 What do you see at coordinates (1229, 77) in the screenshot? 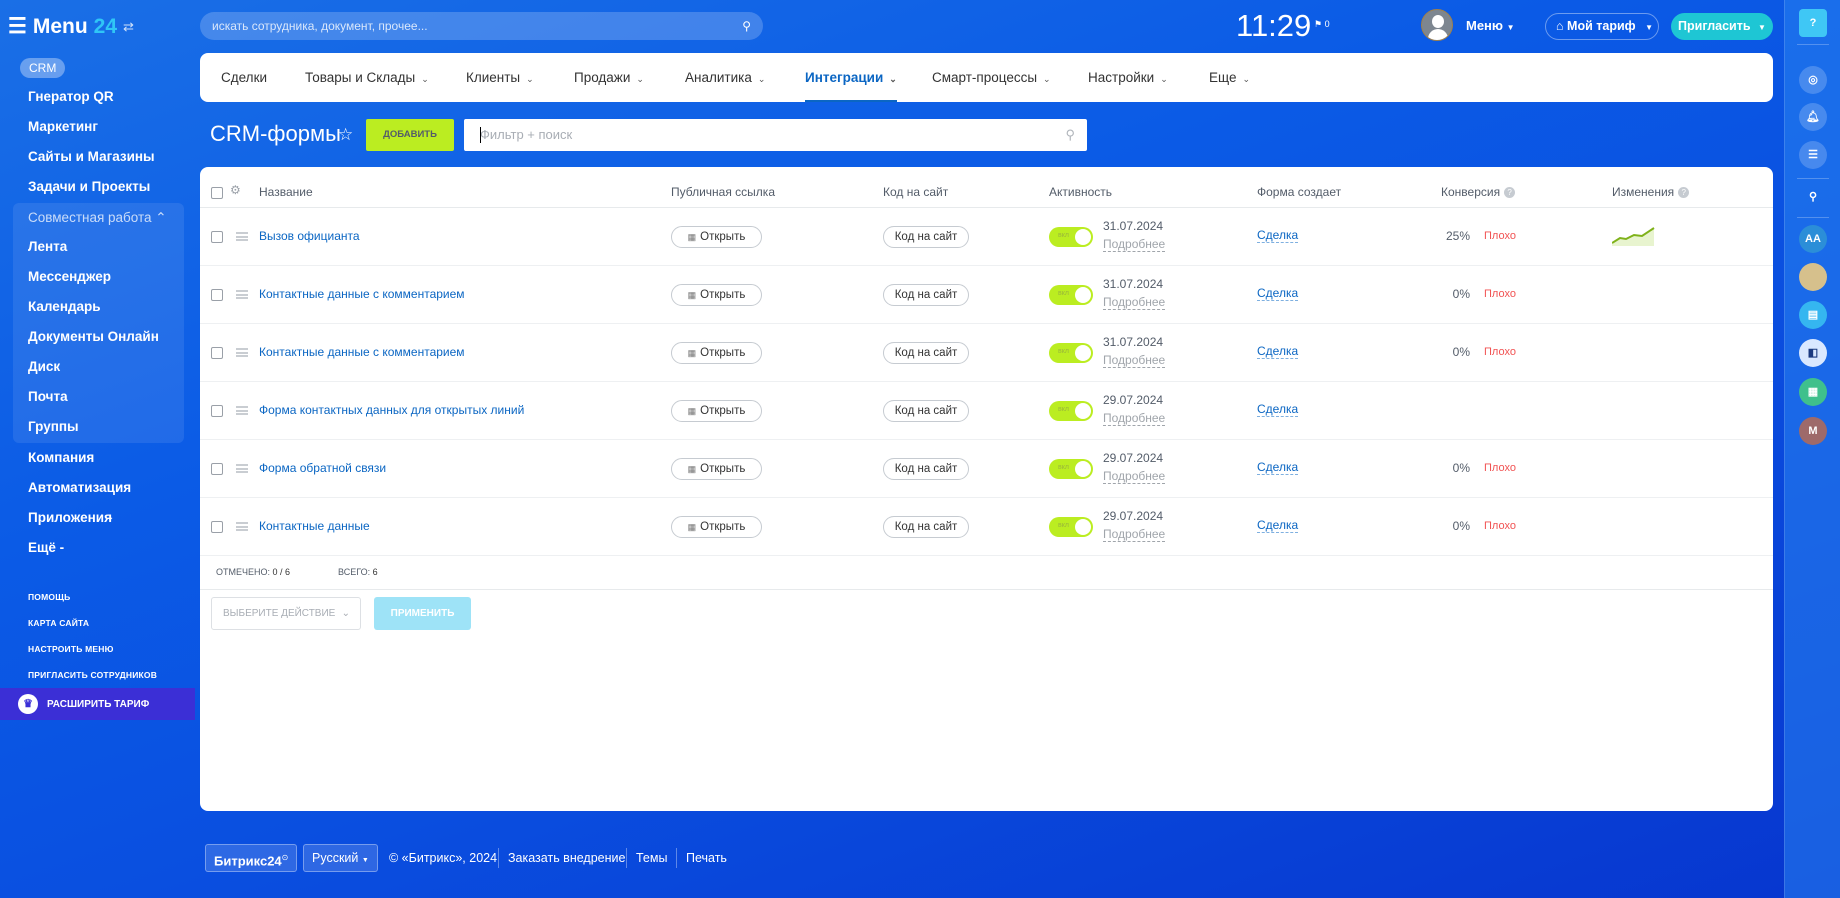
I see `nav-tab: Еще ⌄` at bounding box center [1229, 77].